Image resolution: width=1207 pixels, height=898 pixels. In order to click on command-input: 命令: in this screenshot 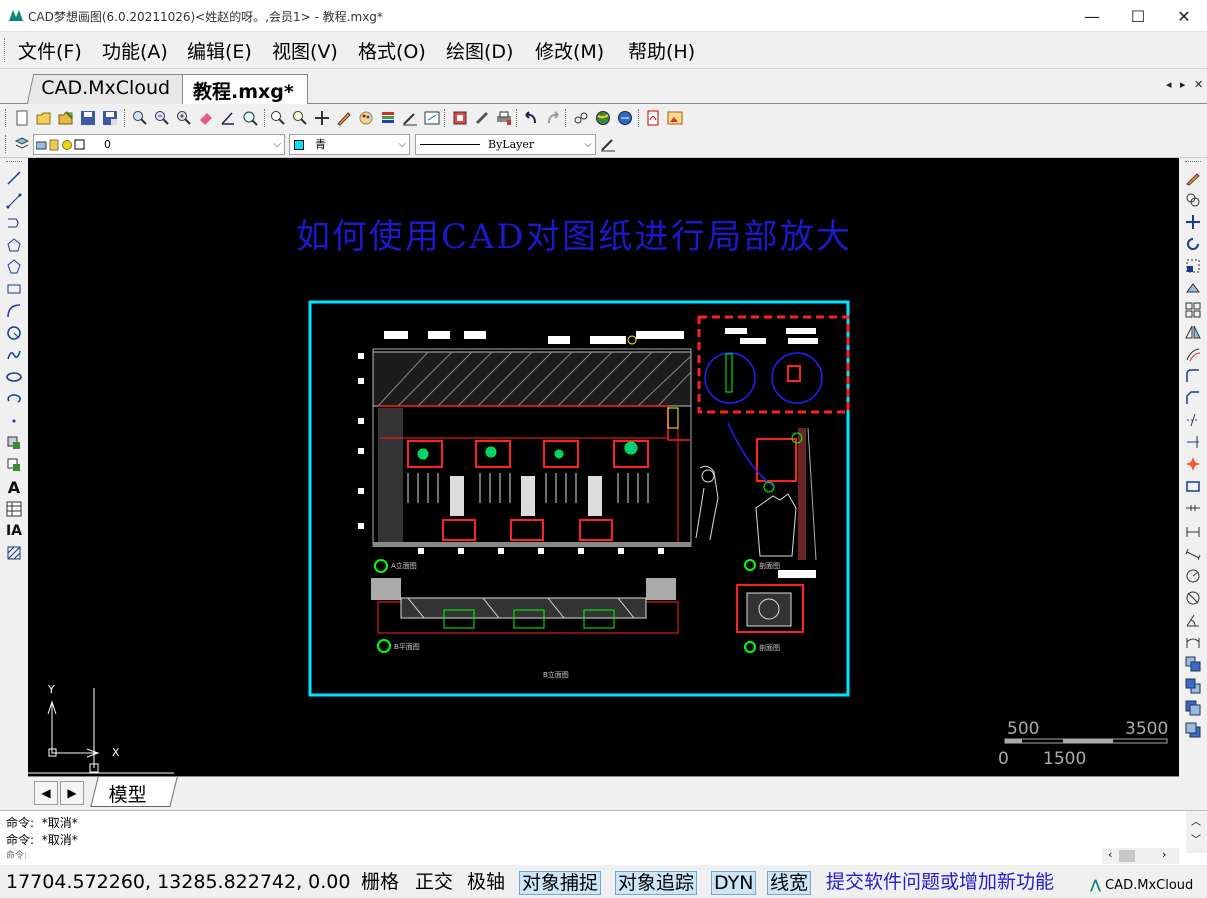, I will do `click(16, 854)`.